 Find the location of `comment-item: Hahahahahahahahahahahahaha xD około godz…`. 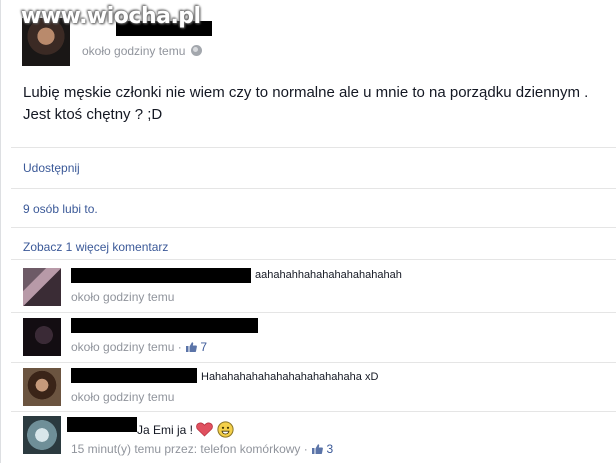

comment-item: Hahahahahahahahahahahahaha xD około godz… is located at coordinates (318, 388).